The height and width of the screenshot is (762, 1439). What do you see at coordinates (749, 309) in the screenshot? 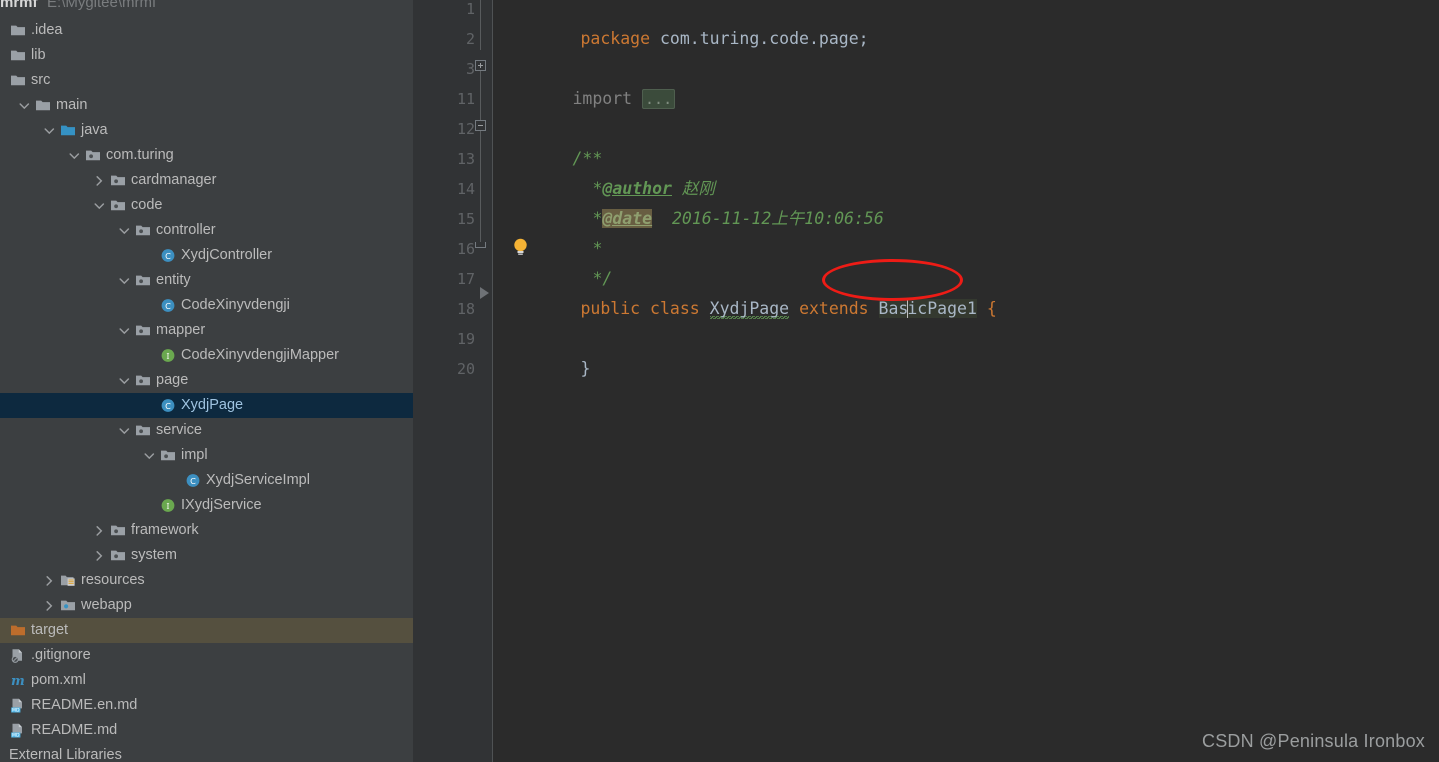
I see `class-name-xydjpage: XydjPage` at bounding box center [749, 309].